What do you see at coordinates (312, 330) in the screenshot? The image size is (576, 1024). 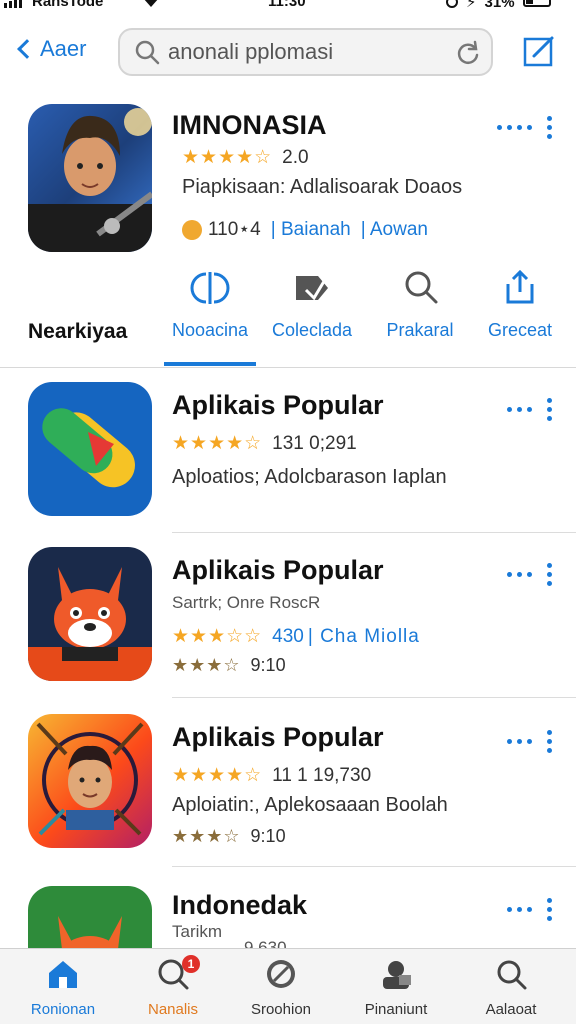 I see `tab-label: Coleclada` at bounding box center [312, 330].